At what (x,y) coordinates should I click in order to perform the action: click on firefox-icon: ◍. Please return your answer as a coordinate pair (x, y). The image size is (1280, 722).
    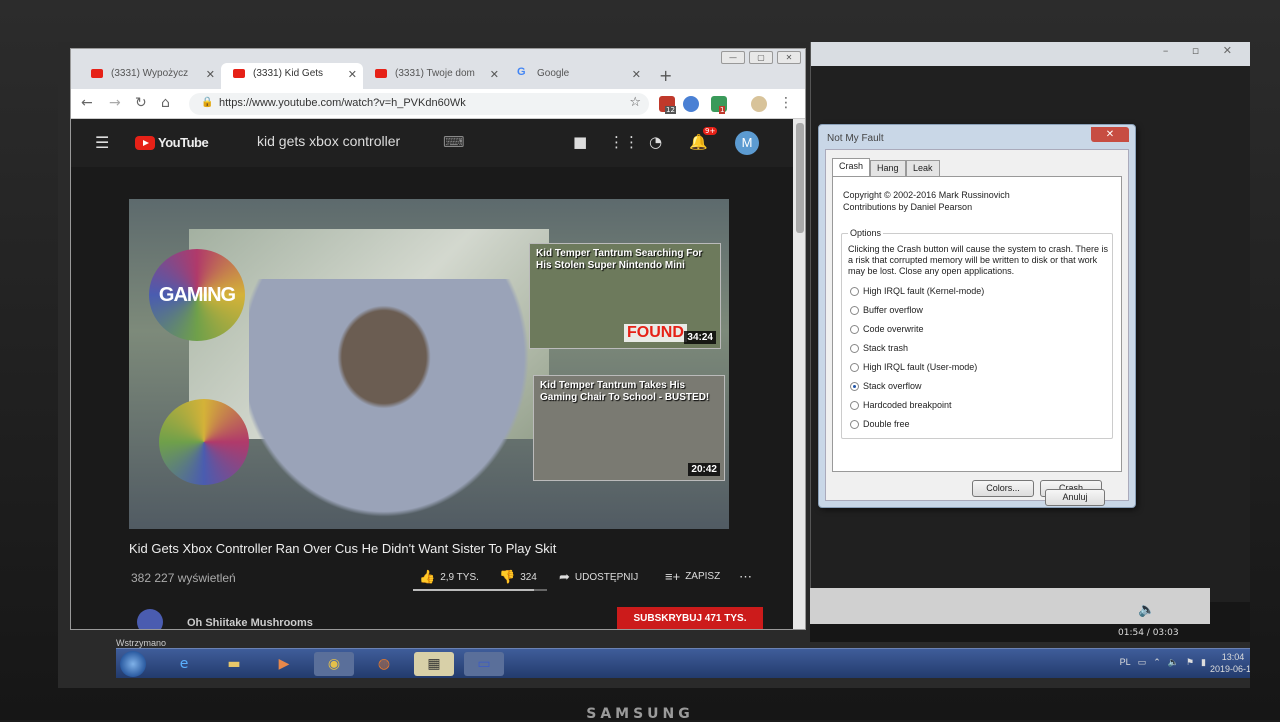
    Looking at the image, I should click on (384, 664).